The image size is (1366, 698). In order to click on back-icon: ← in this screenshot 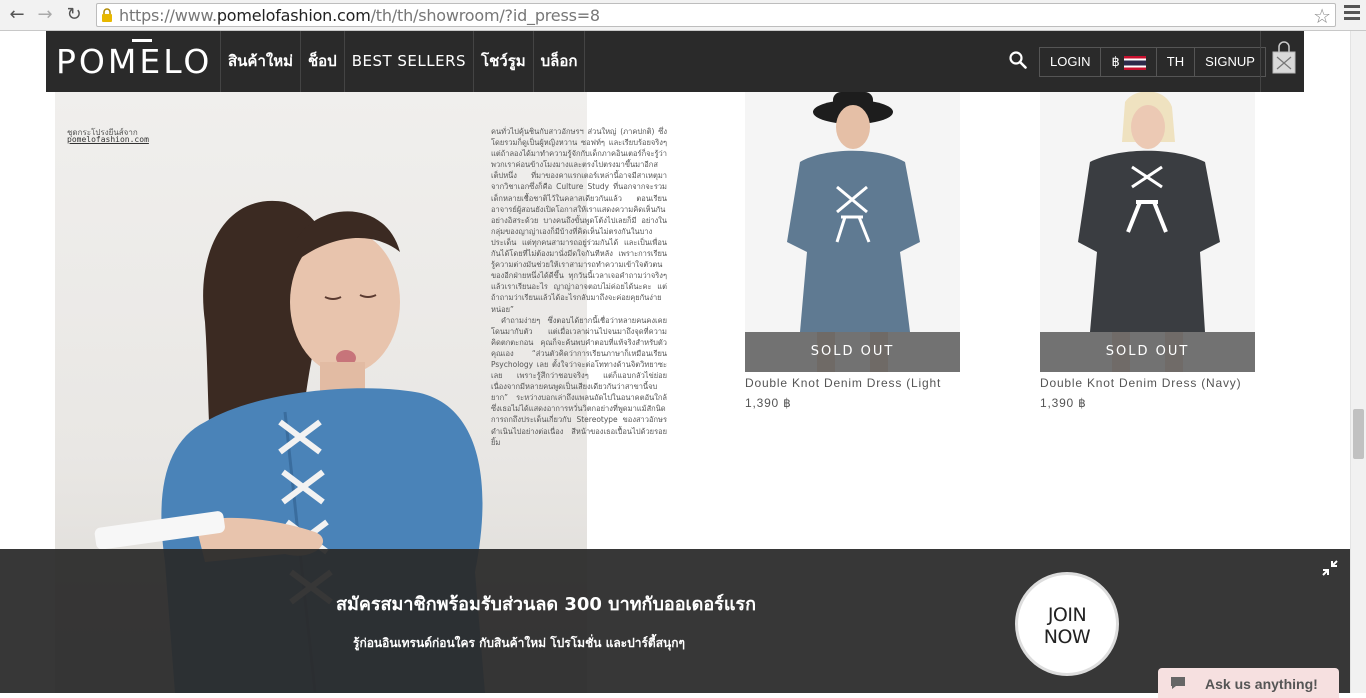, I will do `click(17, 15)`.